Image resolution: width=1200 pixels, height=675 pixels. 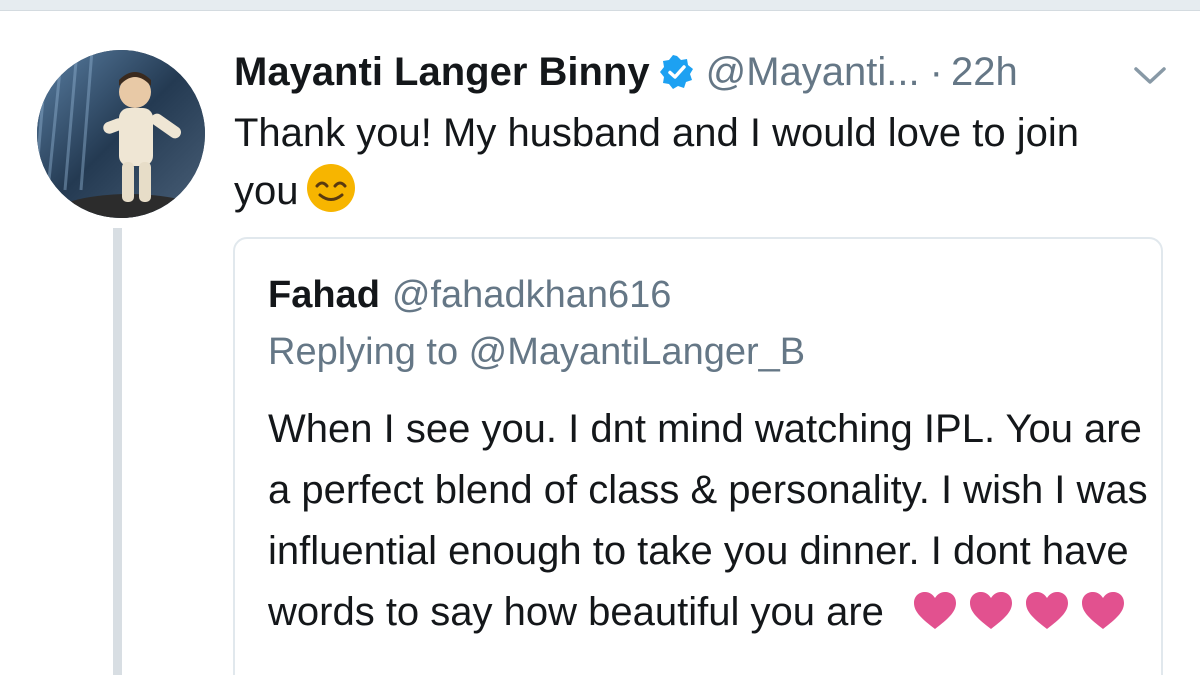 I want to click on tweet-header: Mayanti Langer Binny @Mayanti... · 22h, so click(x=626, y=72).